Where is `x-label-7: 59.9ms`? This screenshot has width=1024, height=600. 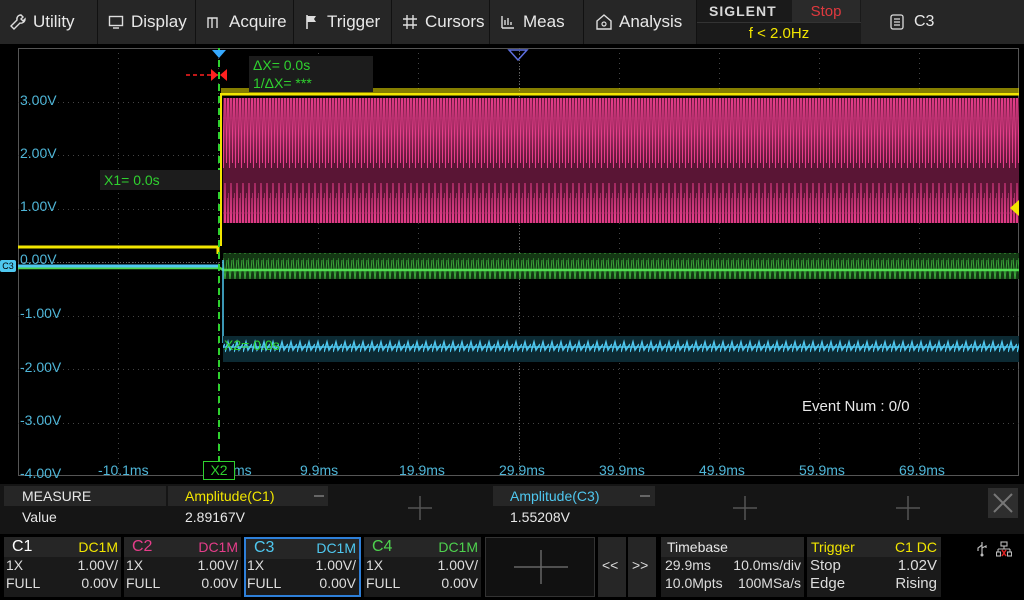 x-label-7: 59.9ms is located at coordinates (822, 470).